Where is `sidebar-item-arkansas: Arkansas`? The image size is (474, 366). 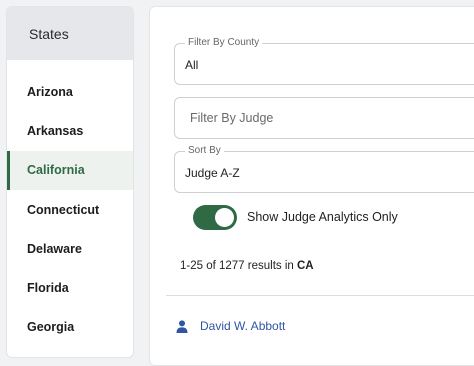 sidebar-item-arkansas: Arkansas is located at coordinates (70, 130).